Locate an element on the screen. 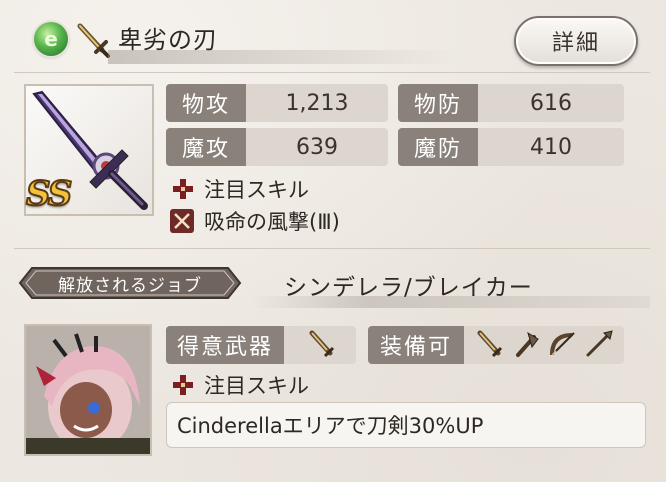 This screenshot has height=482, width=666. stat-label: 魔攻 is located at coordinates (206, 147).